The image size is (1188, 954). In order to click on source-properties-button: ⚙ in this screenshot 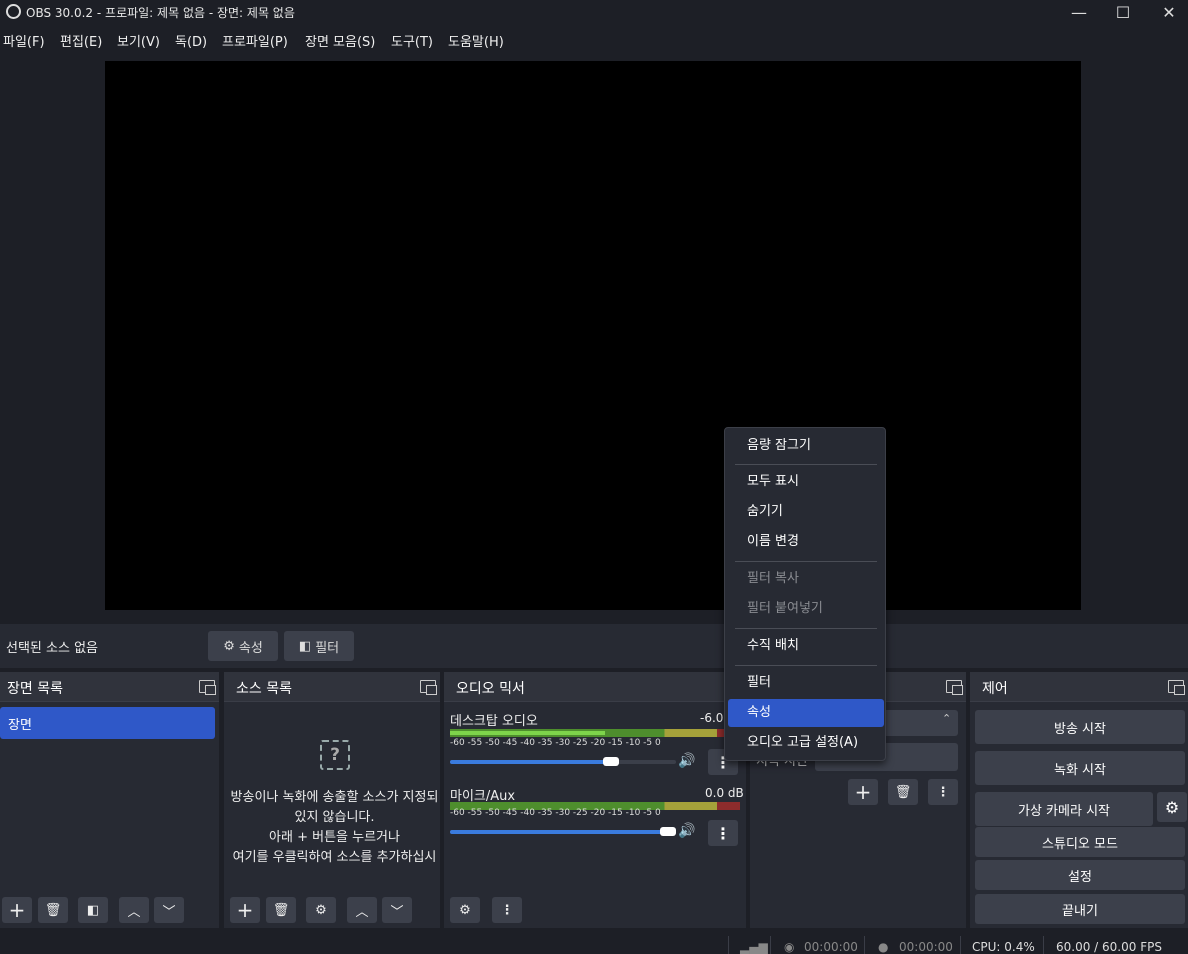, I will do `click(321, 910)`.